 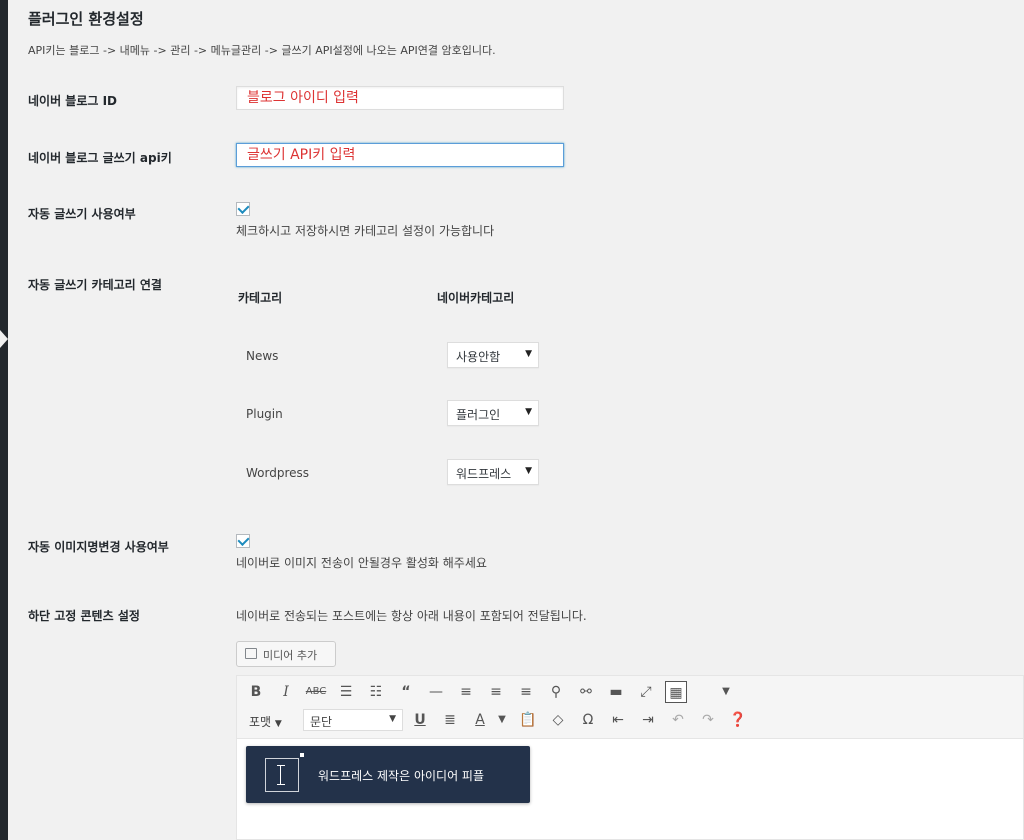 What do you see at coordinates (450, 720) in the screenshot?
I see `justify-icon: ≣` at bounding box center [450, 720].